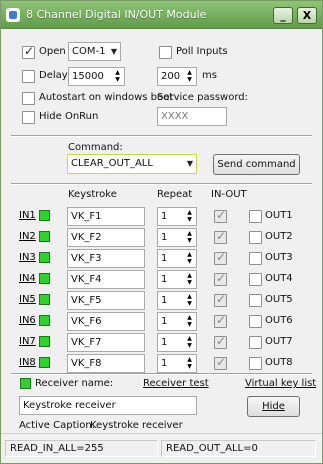 The height and width of the screenshot is (464, 323). I want to click on receiver-name-input: Keystroke receiver, so click(108, 405).